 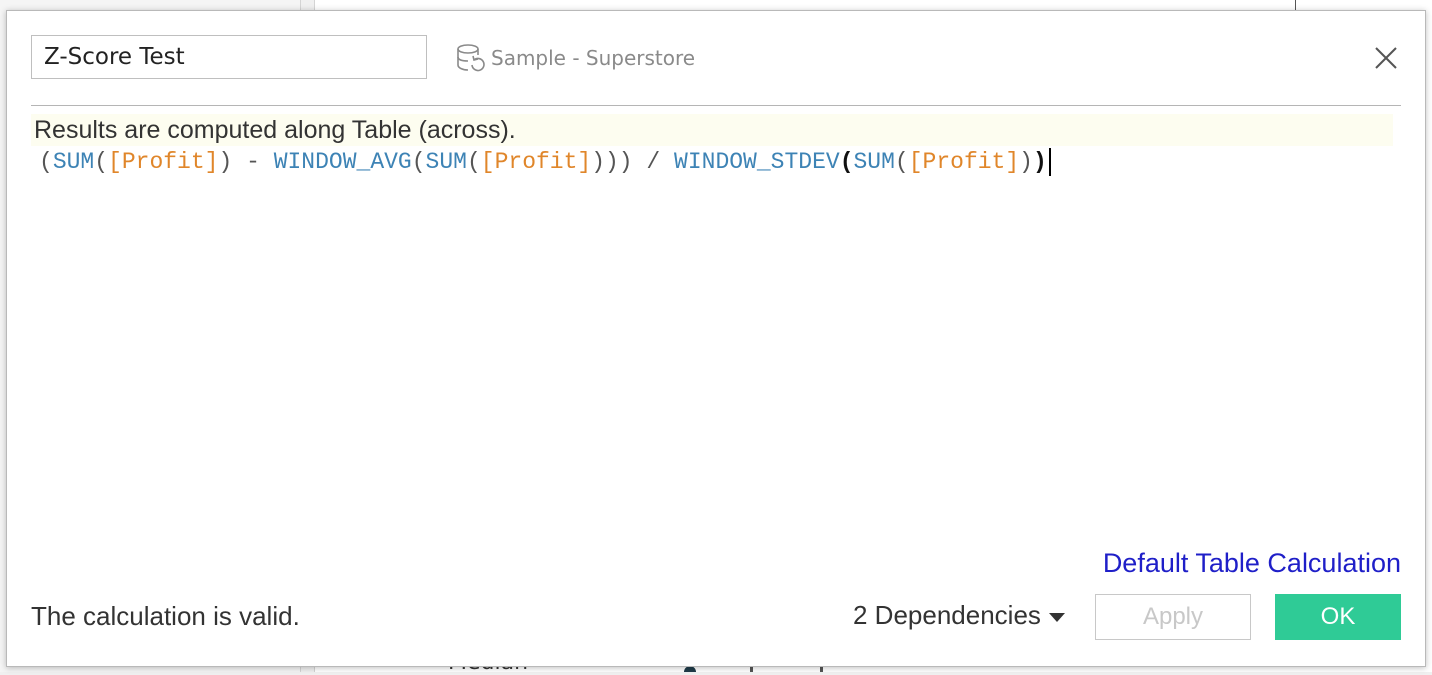 What do you see at coordinates (846, 162) in the screenshot?
I see `formula-token-bold: (` at bounding box center [846, 162].